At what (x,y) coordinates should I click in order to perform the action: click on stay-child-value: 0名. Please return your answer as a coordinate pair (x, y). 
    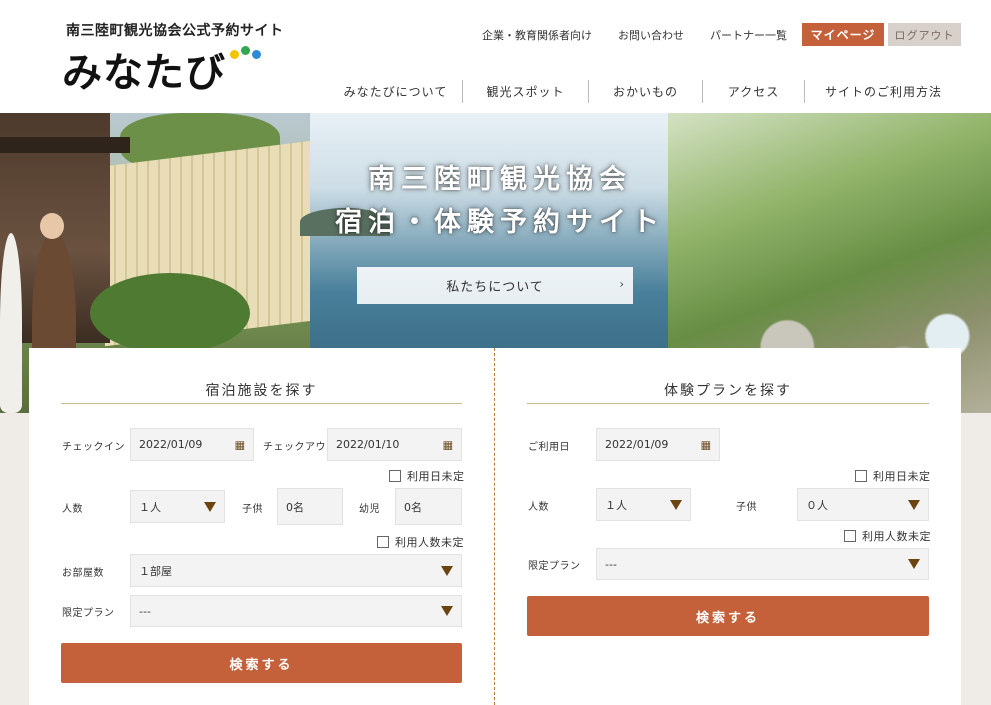
    Looking at the image, I should click on (295, 507).